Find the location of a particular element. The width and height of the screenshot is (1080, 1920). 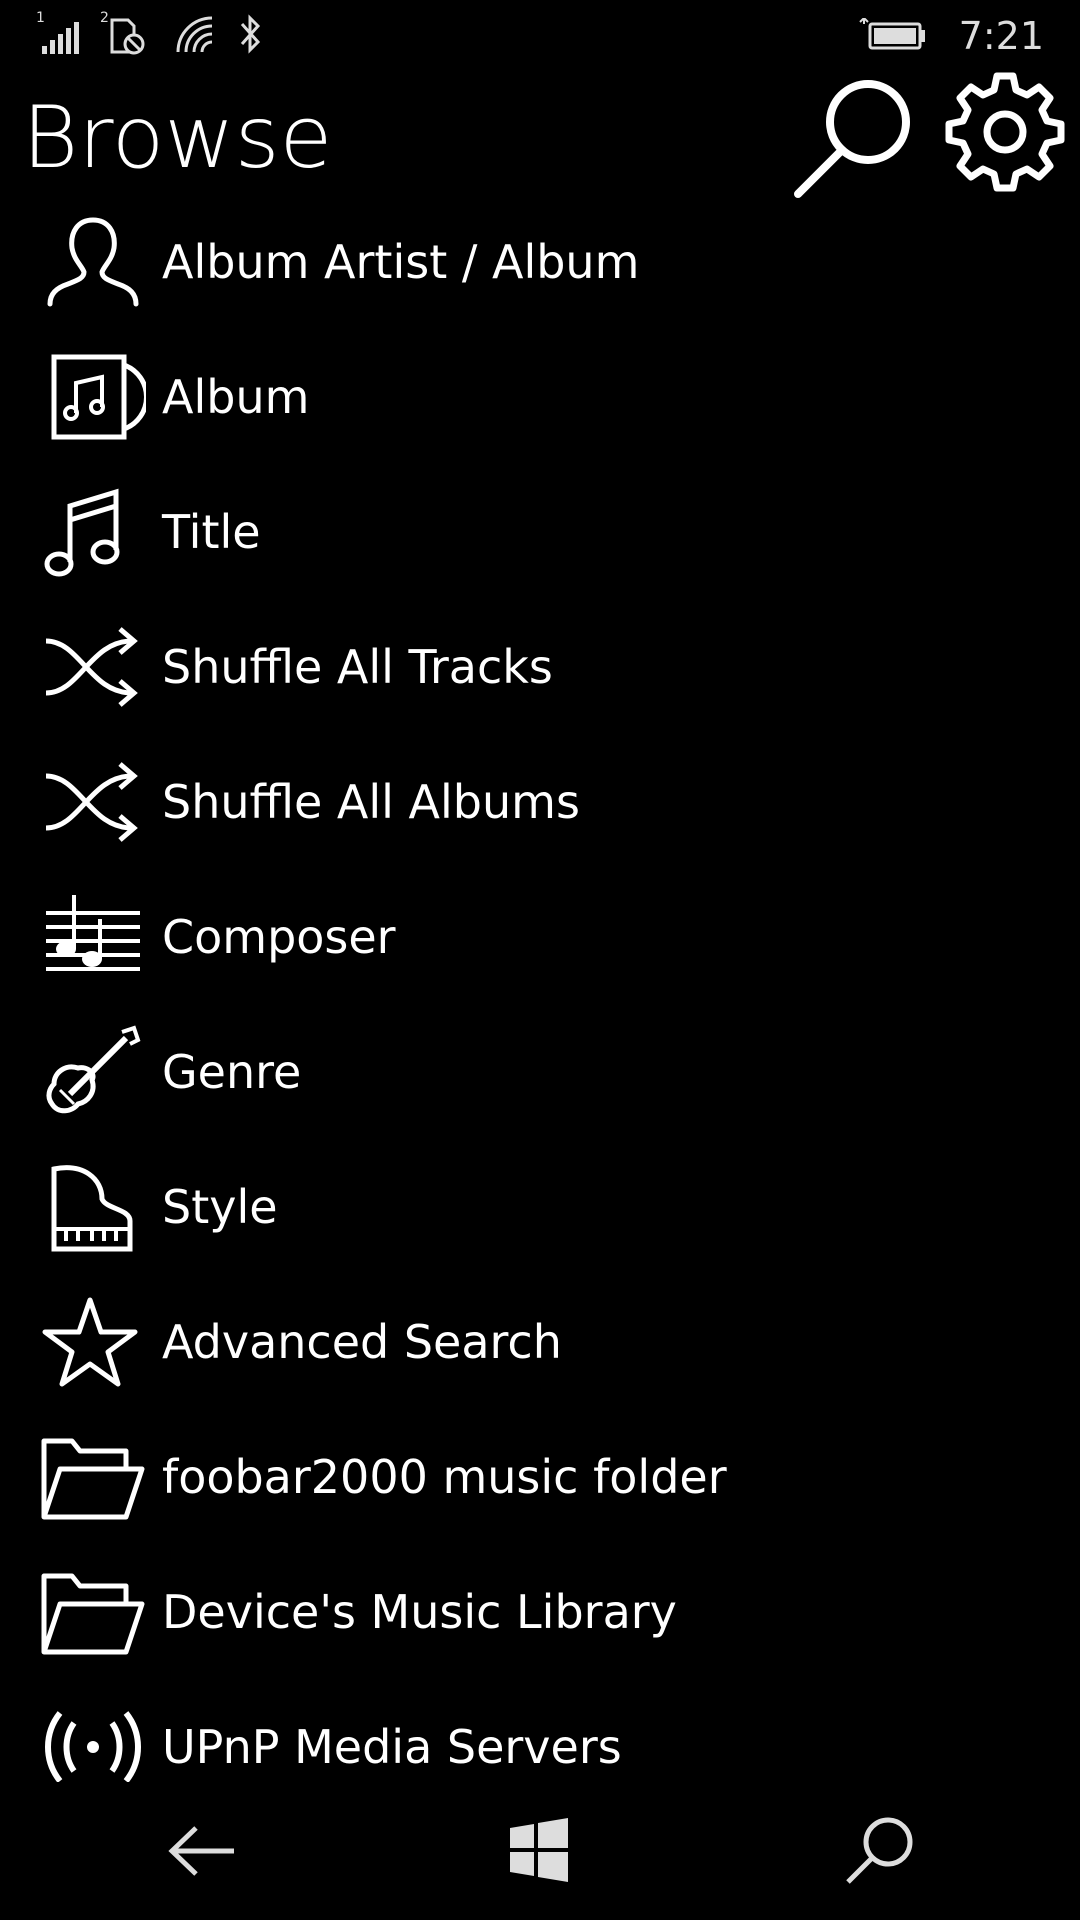

clock: 7:21 is located at coordinates (1001, 36).